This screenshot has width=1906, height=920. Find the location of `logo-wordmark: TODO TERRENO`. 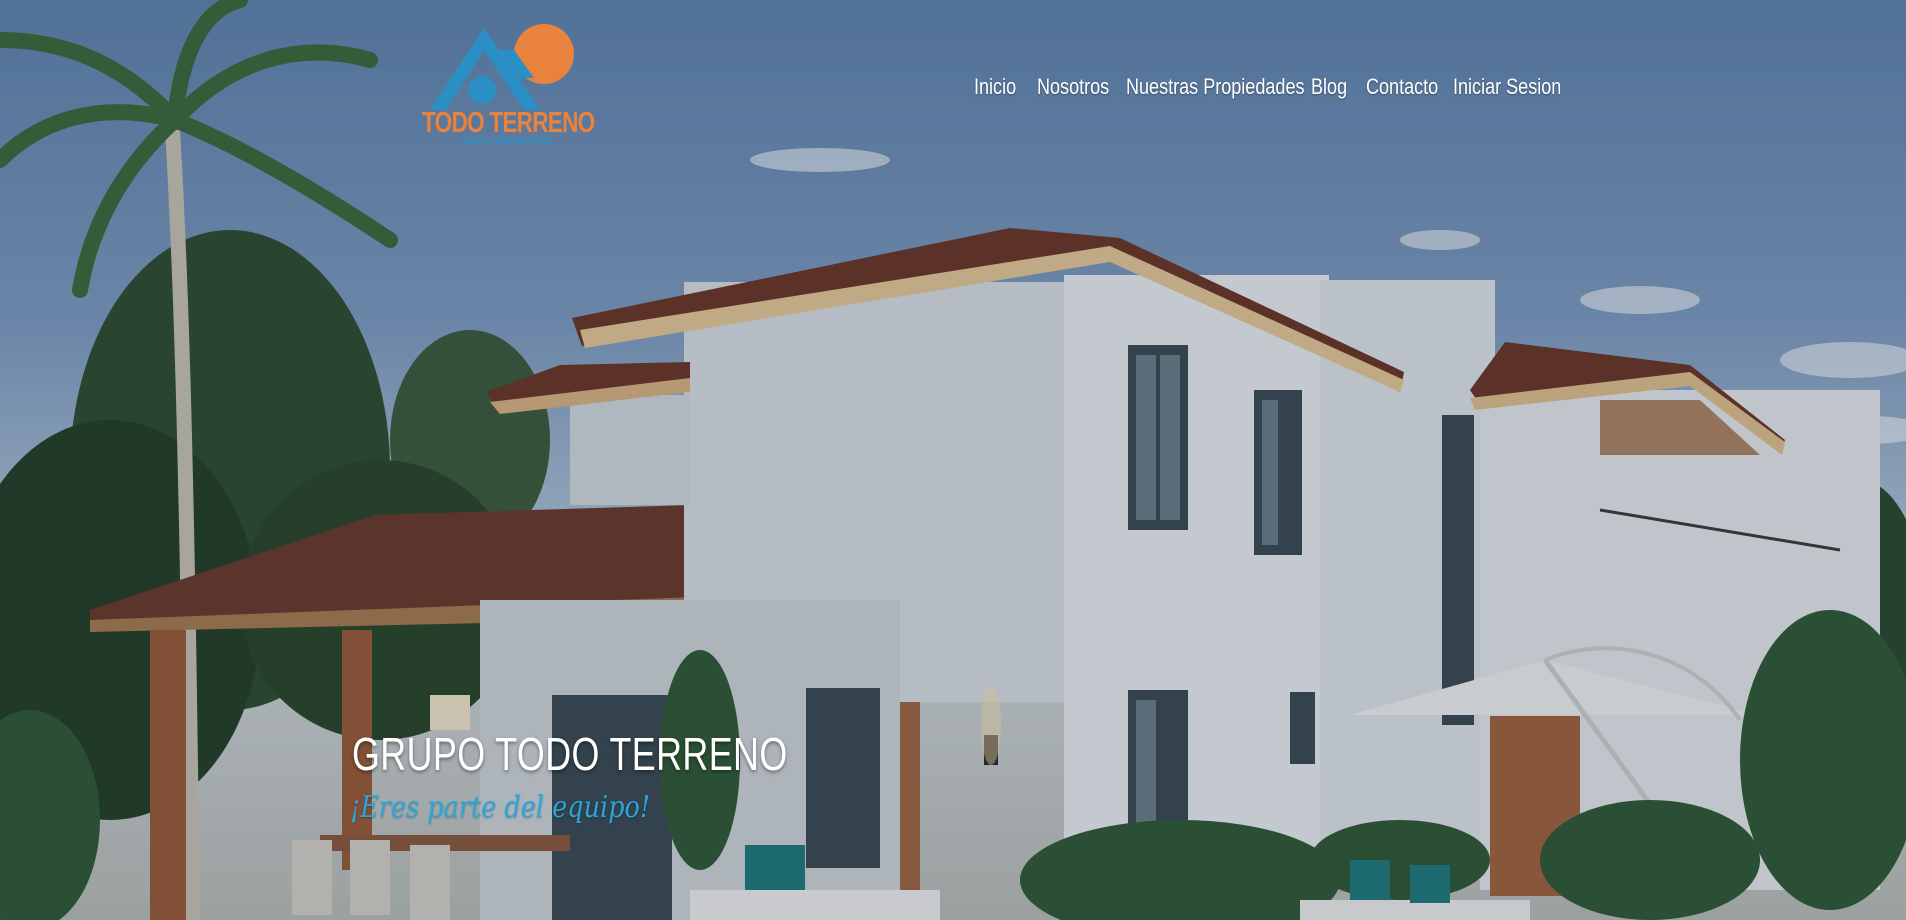

logo-wordmark: TODO TERRENO is located at coordinates (508, 123).